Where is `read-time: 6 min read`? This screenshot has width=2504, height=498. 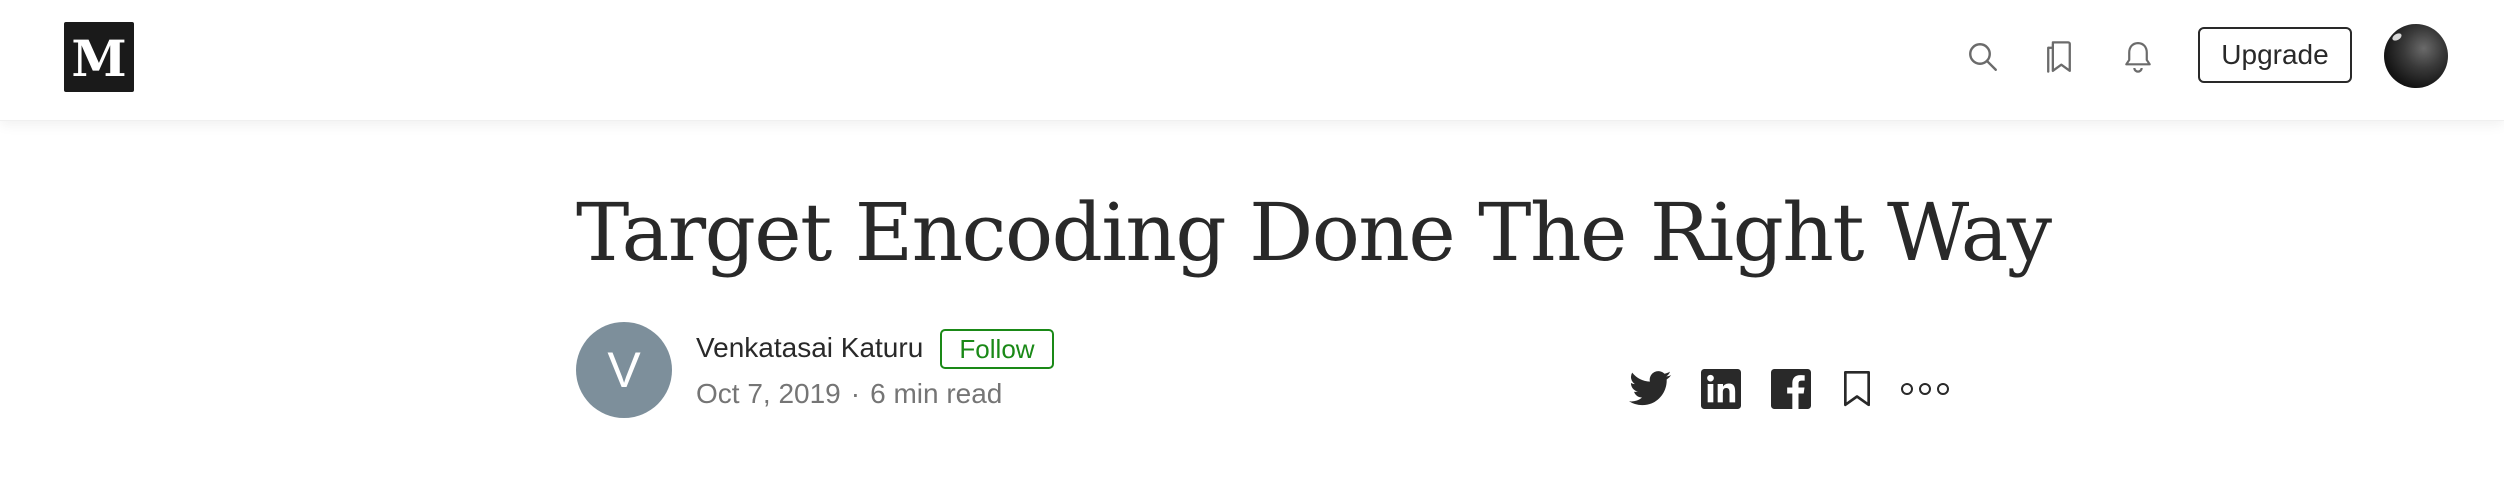
read-time: 6 min read is located at coordinates (936, 393).